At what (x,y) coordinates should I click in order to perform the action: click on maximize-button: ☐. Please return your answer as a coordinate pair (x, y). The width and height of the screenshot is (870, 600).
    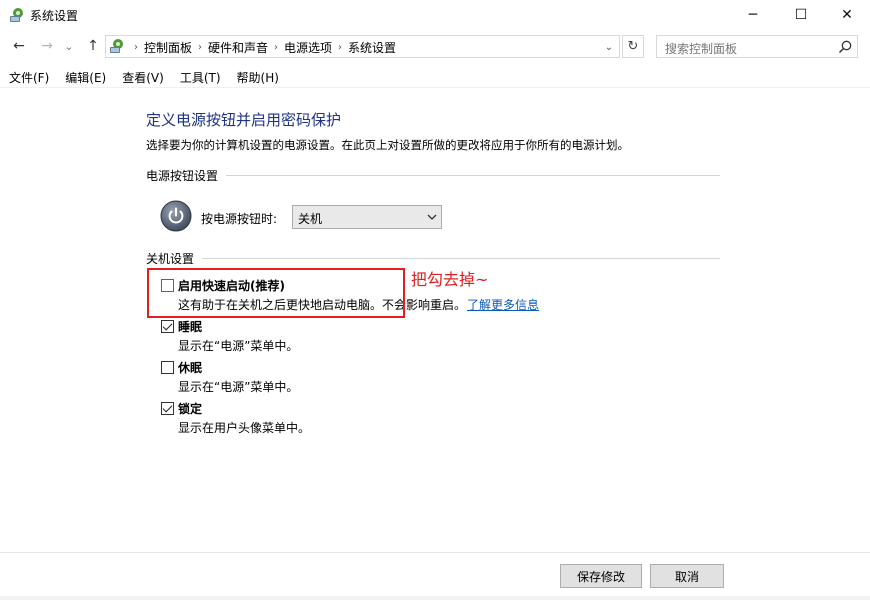
    Looking at the image, I should click on (801, 15).